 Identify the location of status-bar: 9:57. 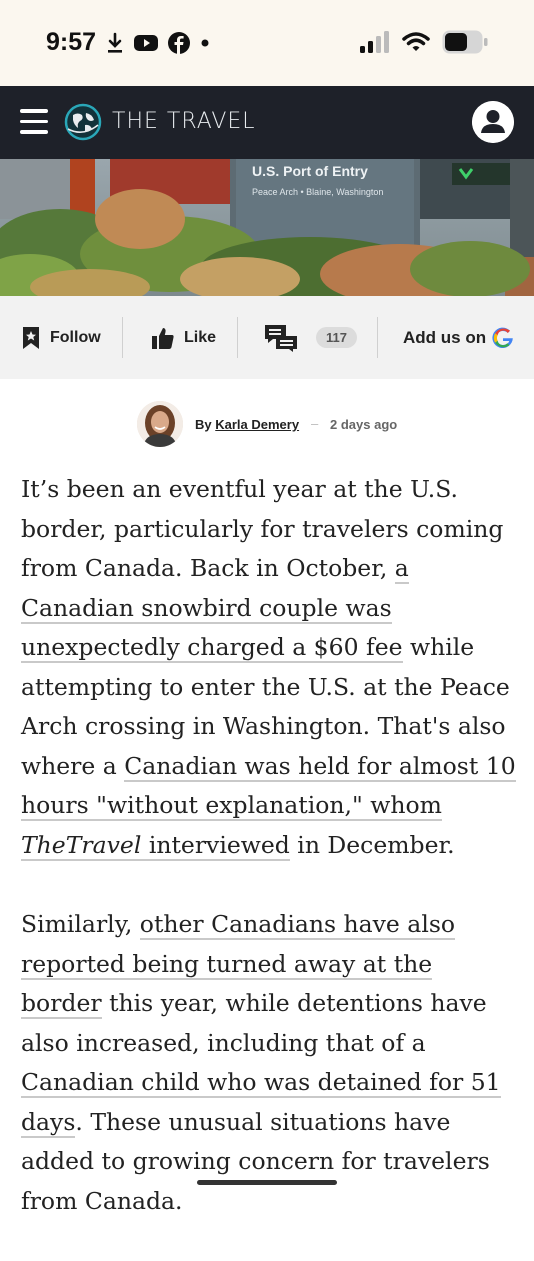
(267, 43).